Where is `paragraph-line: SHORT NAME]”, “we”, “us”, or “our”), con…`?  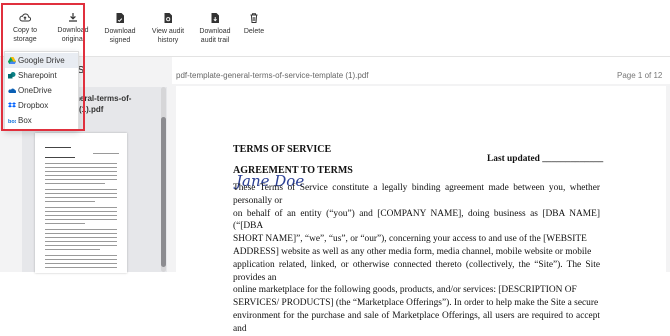 paragraph-line: SHORT NAME]”, “we”, “us”, or “our”), con… is located at coordinates (410, 239).